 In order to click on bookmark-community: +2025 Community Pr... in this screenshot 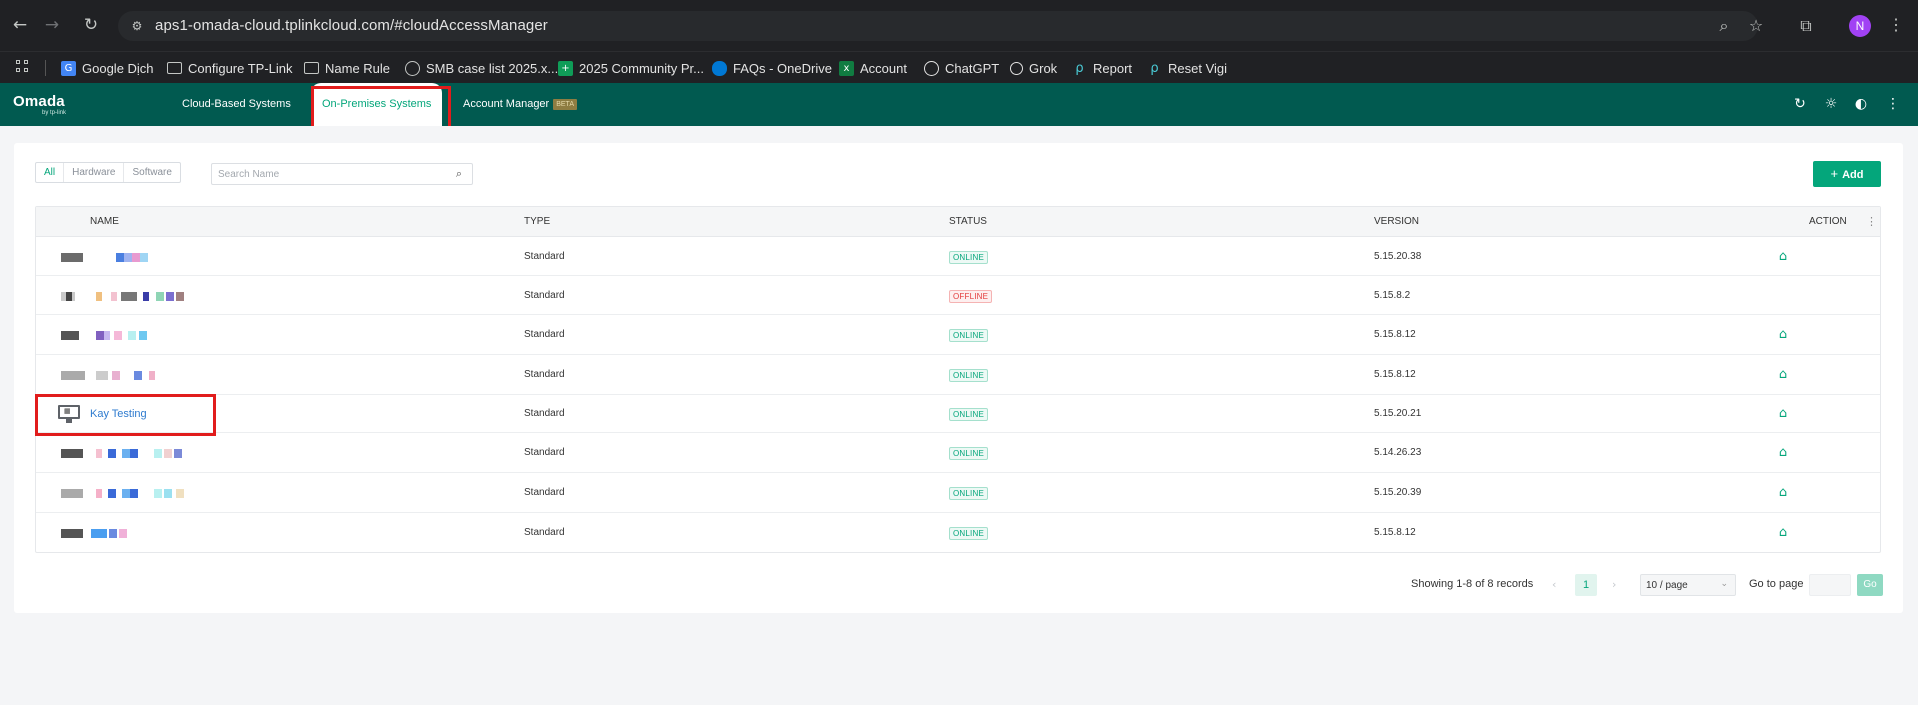, I will do `click(631, 68)`.